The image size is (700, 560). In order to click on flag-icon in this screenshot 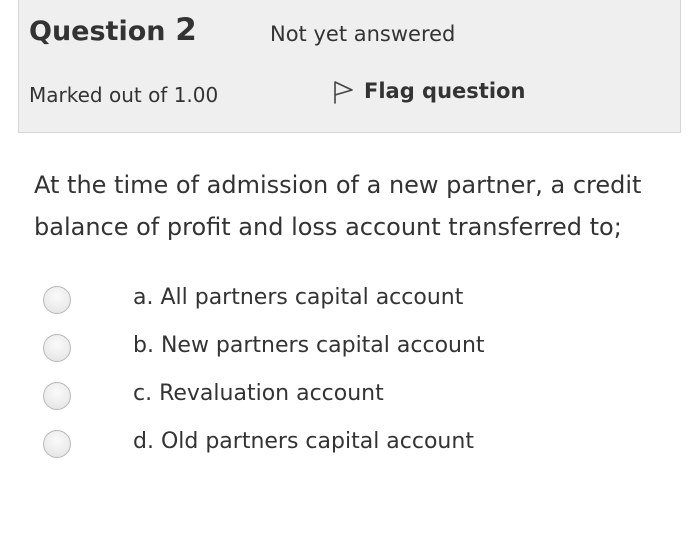, I will do `click(343, 92)`.